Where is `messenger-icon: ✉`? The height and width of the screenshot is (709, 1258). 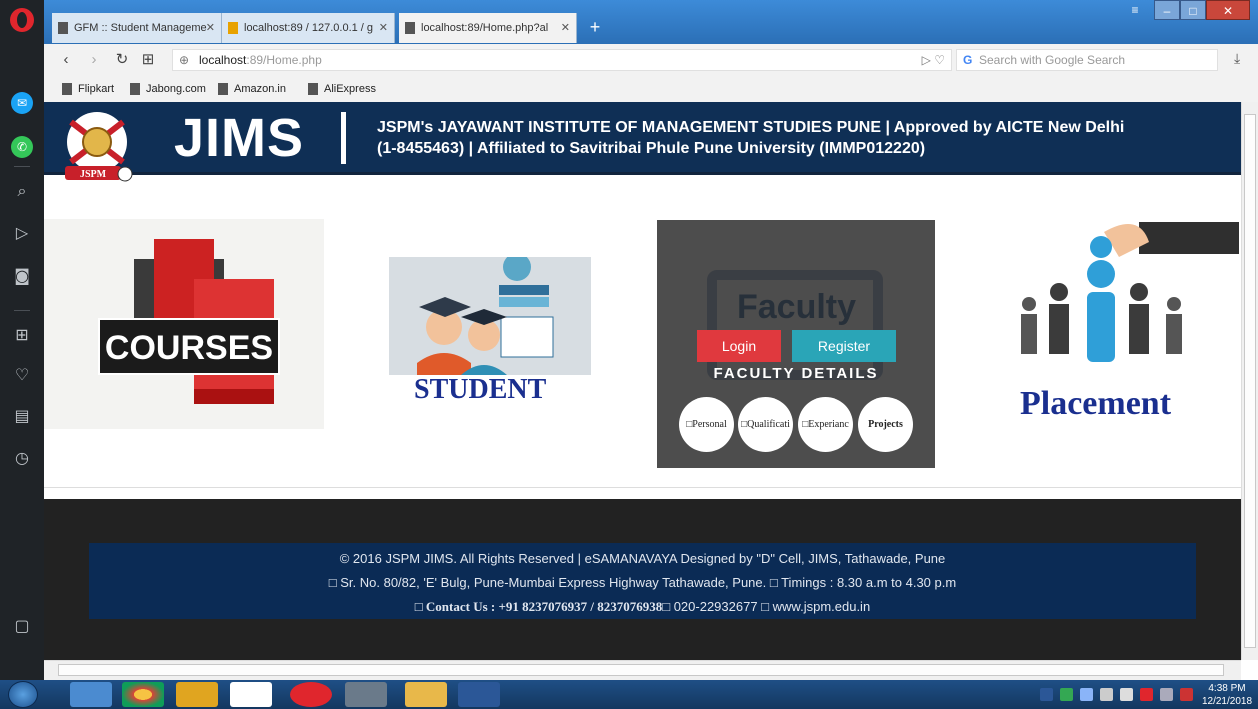 messenger-icon: ✉ is located at coordinates (22, 103).